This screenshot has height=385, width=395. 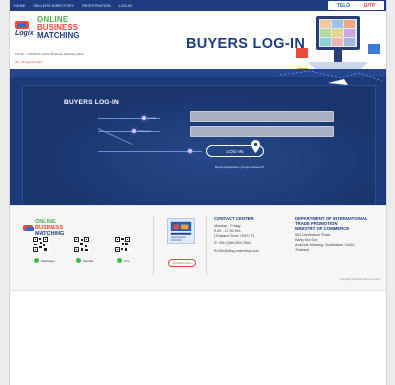 I want to click on site-logo: Logix ONLINE BUSINESS MATCHING, so click(x=47, y=33).